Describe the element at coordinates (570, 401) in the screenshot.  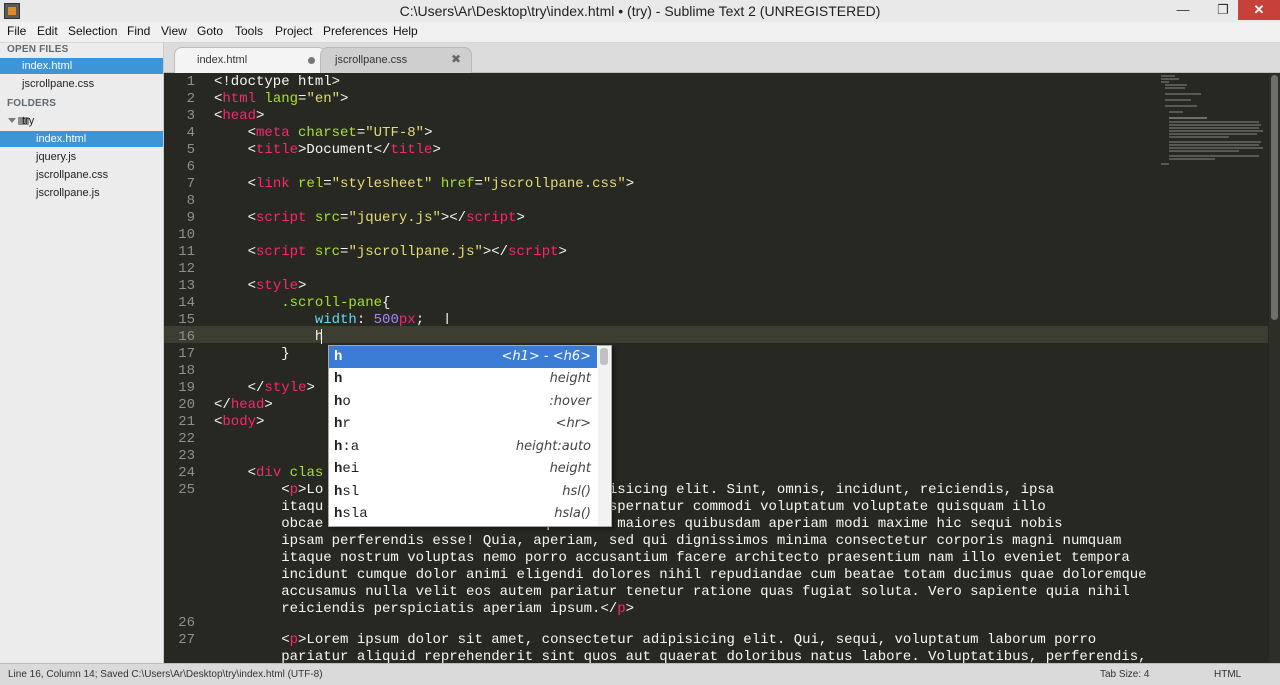
I see `completion-hint: :hover` at that location.